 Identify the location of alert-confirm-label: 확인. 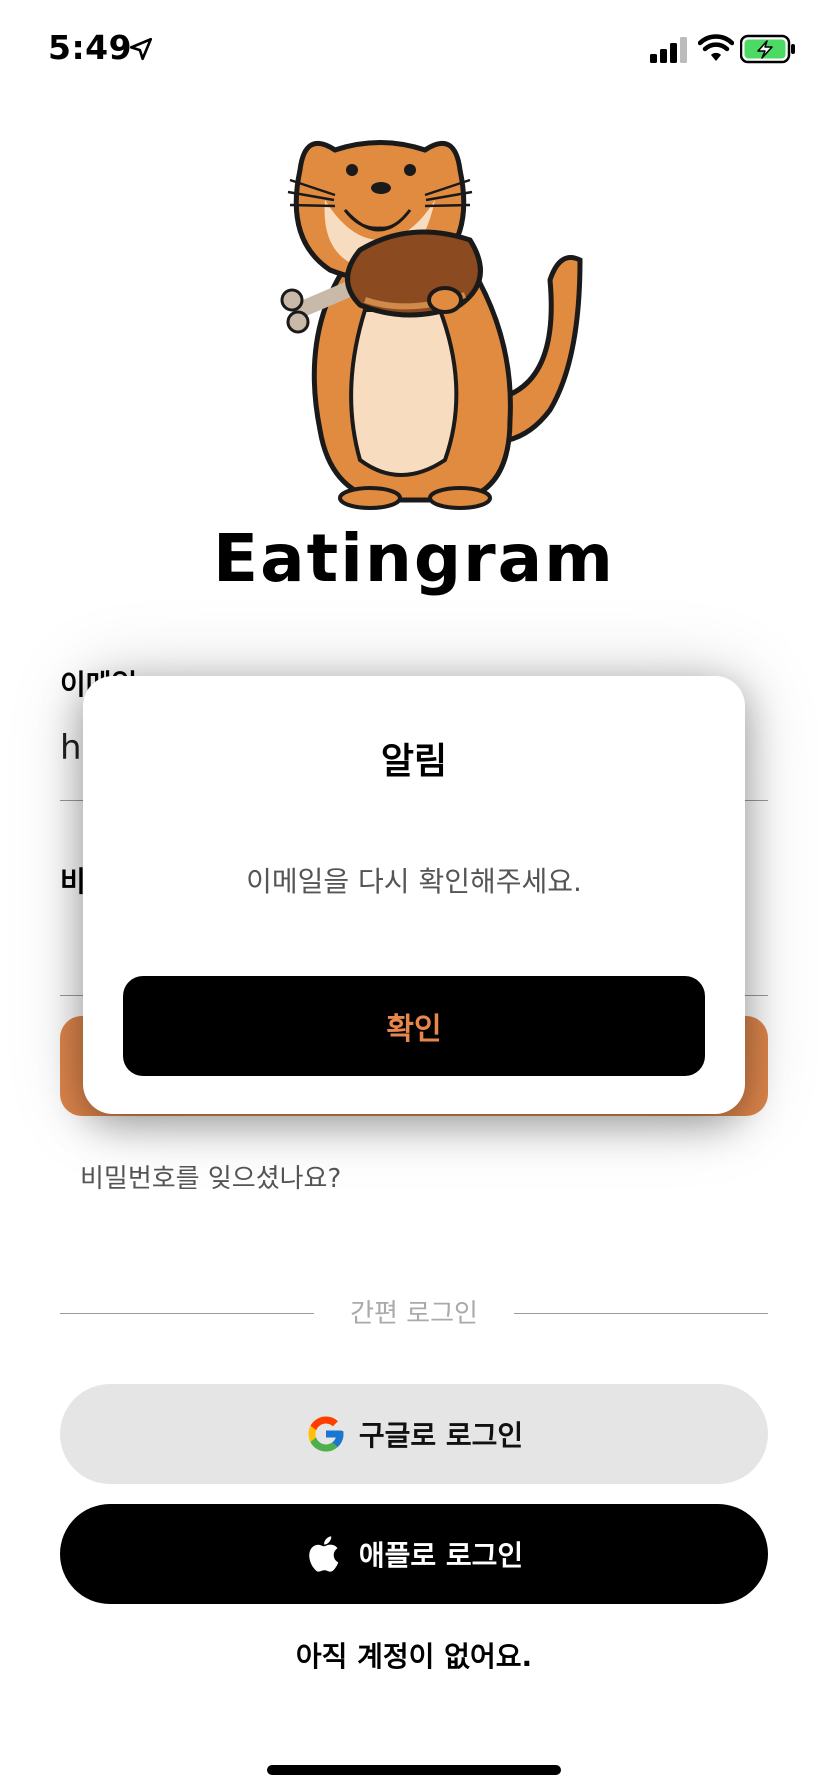
(414, 1029).